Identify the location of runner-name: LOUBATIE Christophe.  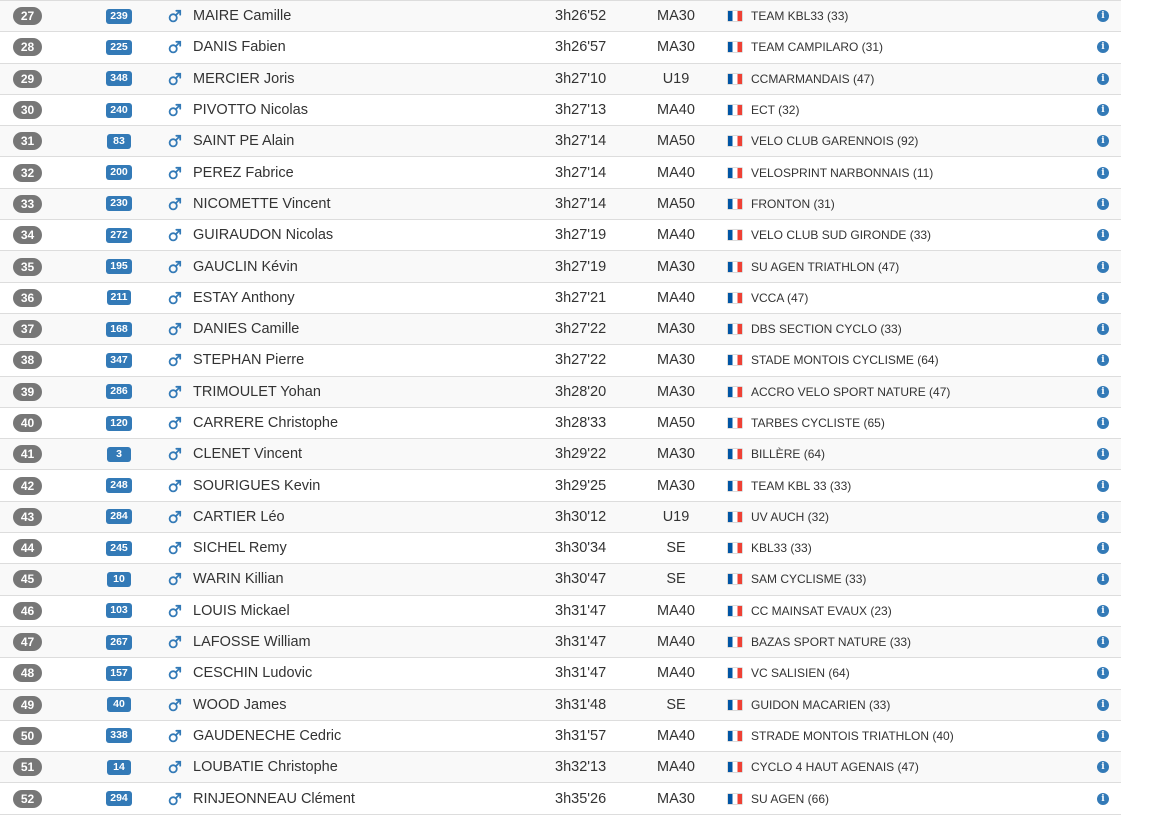
(265, 767).